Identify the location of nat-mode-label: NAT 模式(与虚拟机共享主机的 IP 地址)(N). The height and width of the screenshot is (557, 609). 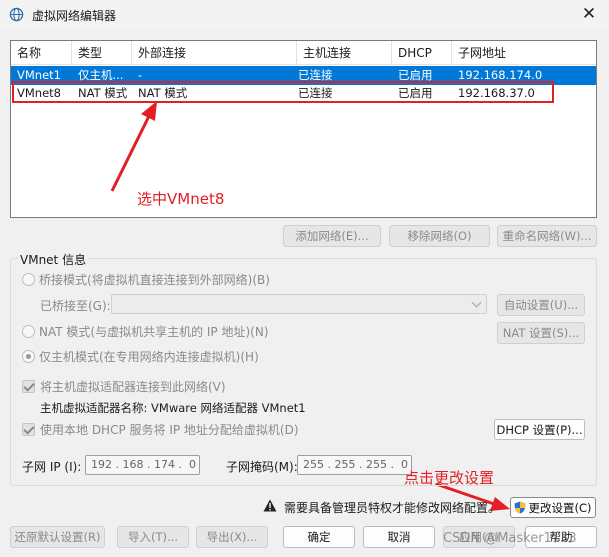
(154, 332).